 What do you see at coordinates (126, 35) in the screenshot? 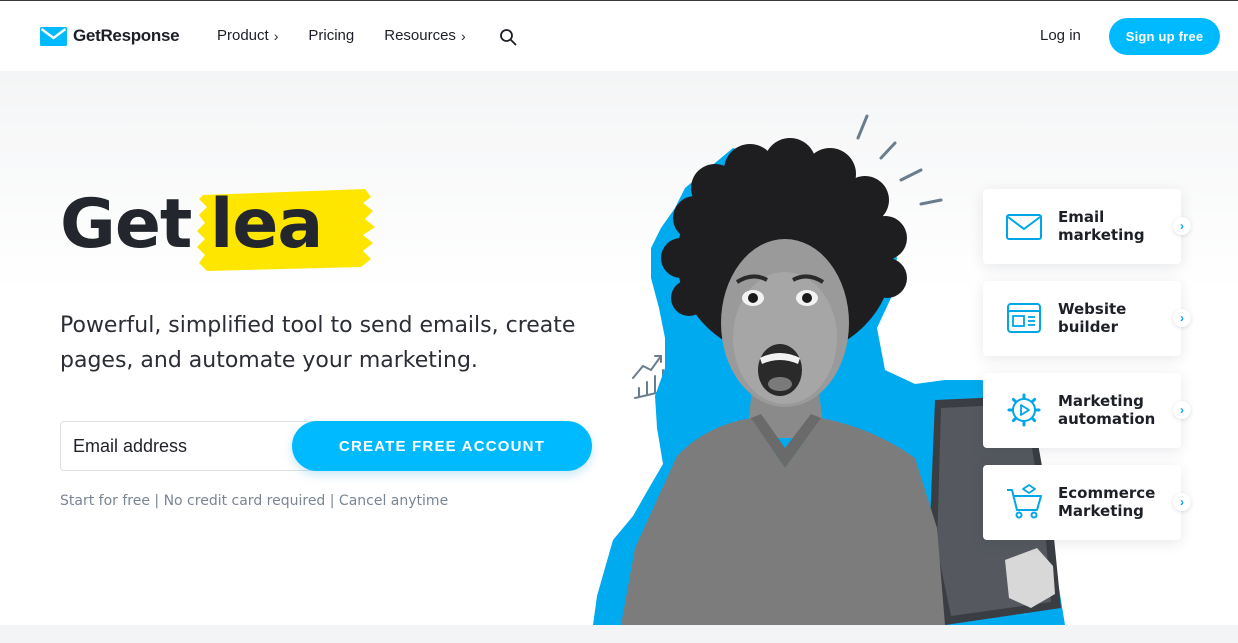
I see `logo-text: GetResponse` at bounding box center [126, 35].